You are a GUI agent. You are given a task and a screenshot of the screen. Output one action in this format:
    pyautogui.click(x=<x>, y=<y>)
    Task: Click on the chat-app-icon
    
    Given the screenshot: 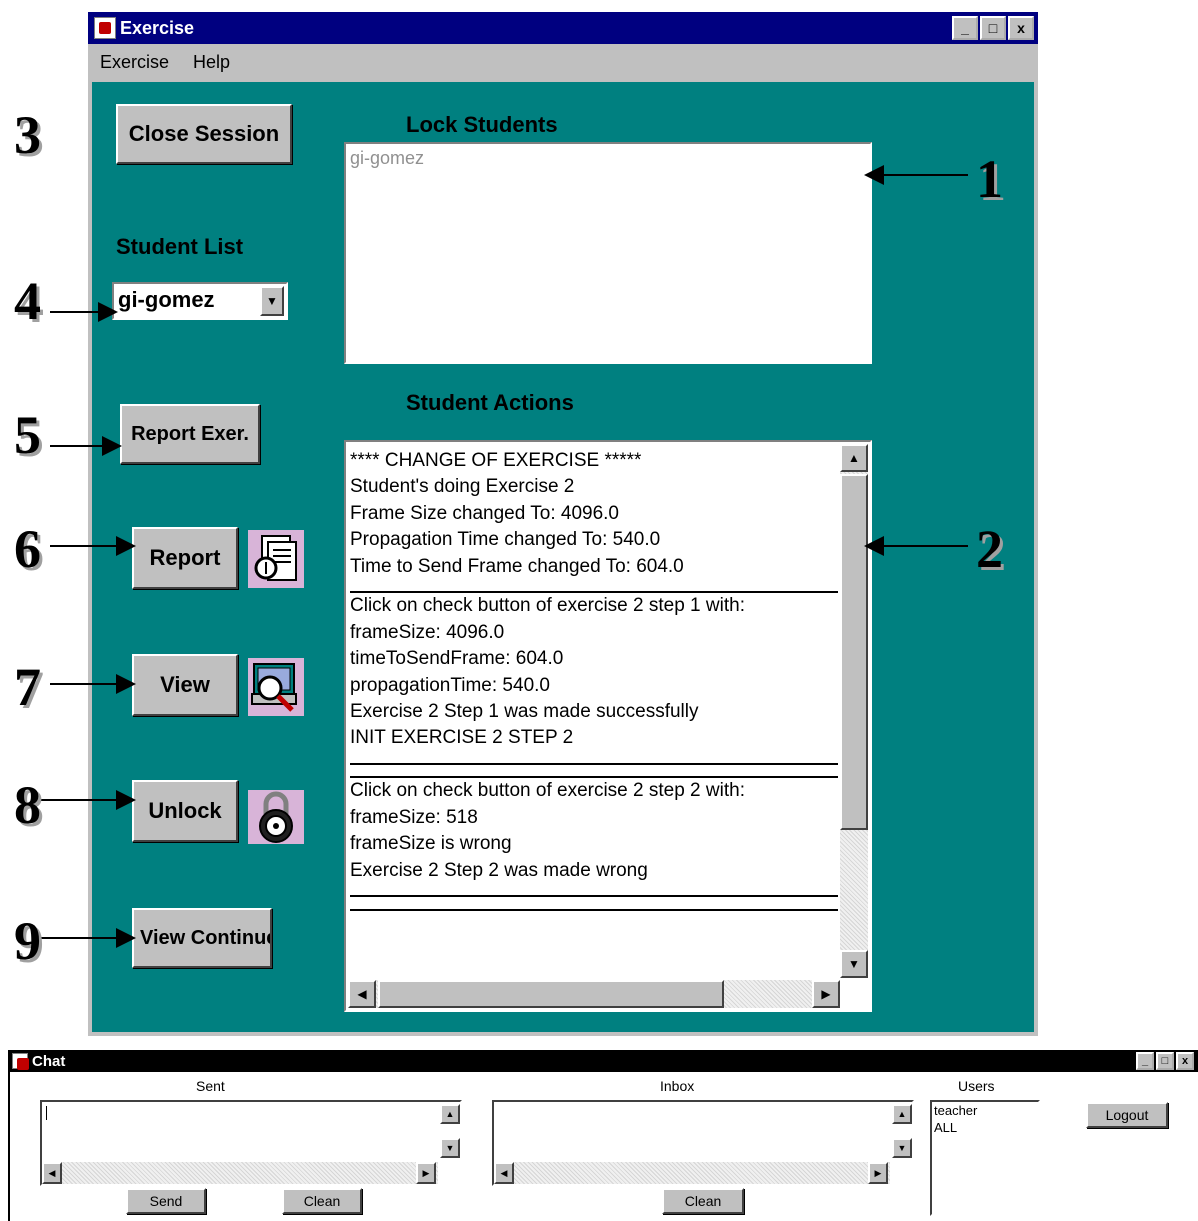 What is the action you would take?
    pyautogui.click(x=20, y=1061)
    